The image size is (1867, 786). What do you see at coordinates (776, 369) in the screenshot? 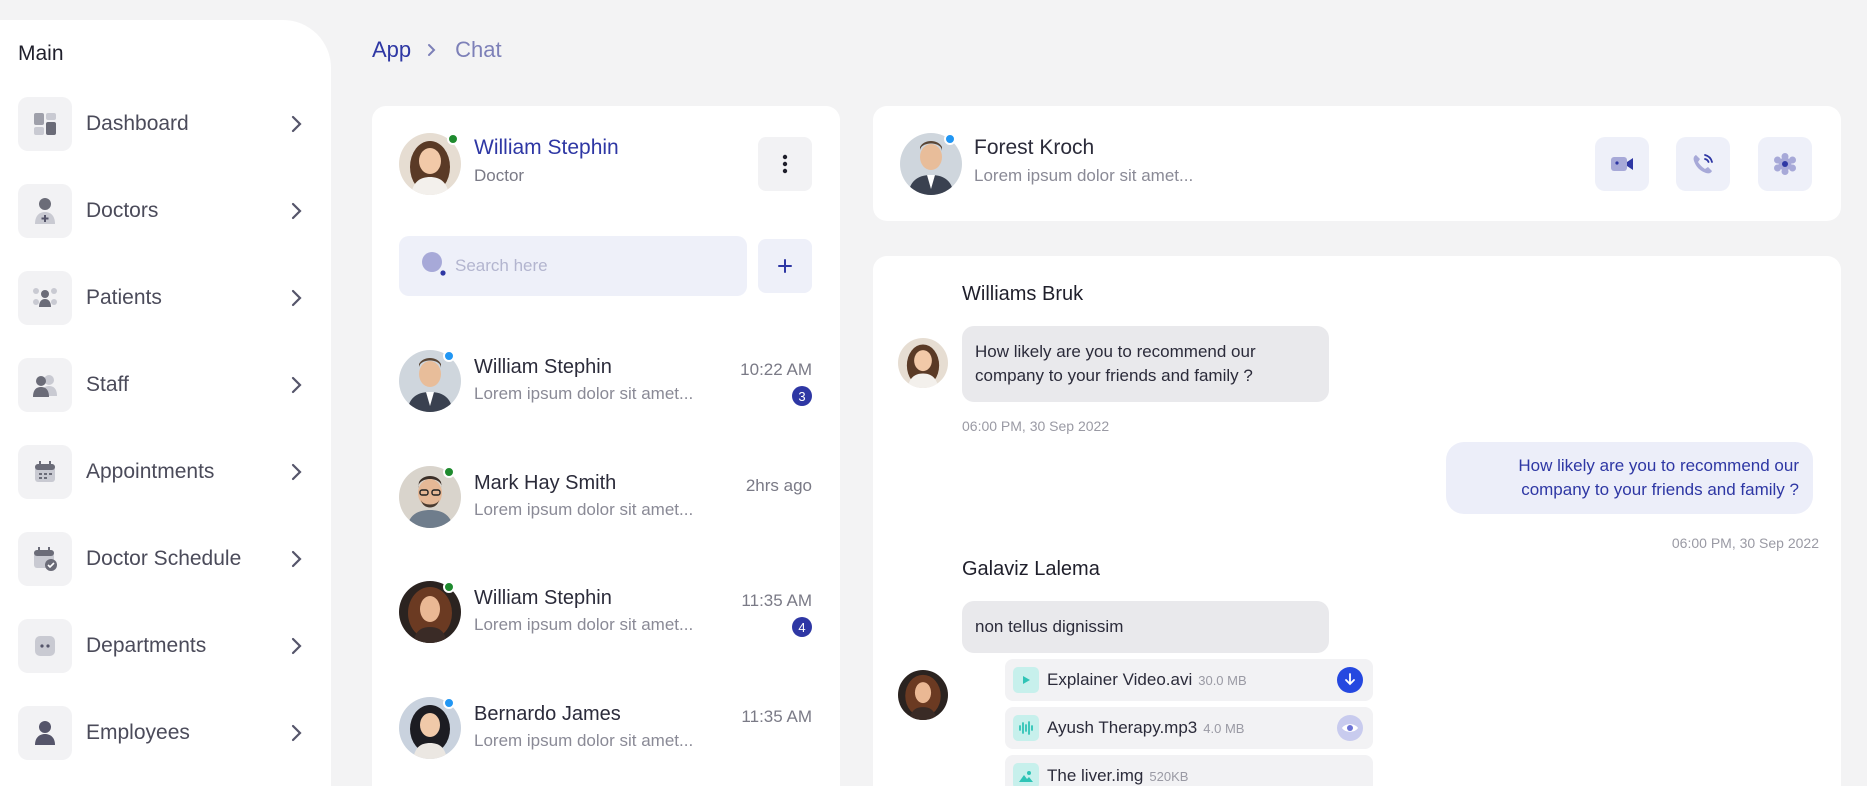
I see `chat-item-time: 10:22 AM` at bounding box center [776, 369].